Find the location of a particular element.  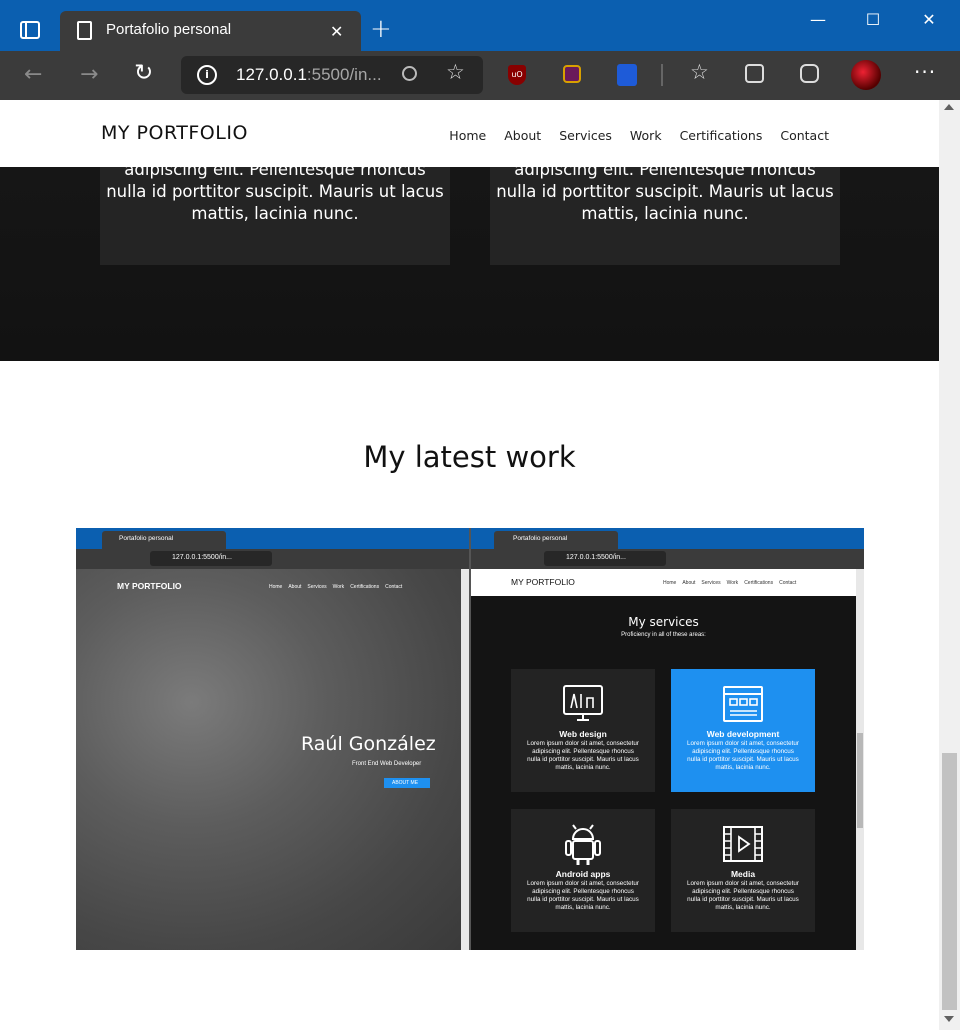

add-favorite-icon: ☆ is located at coordinates (455, 72).